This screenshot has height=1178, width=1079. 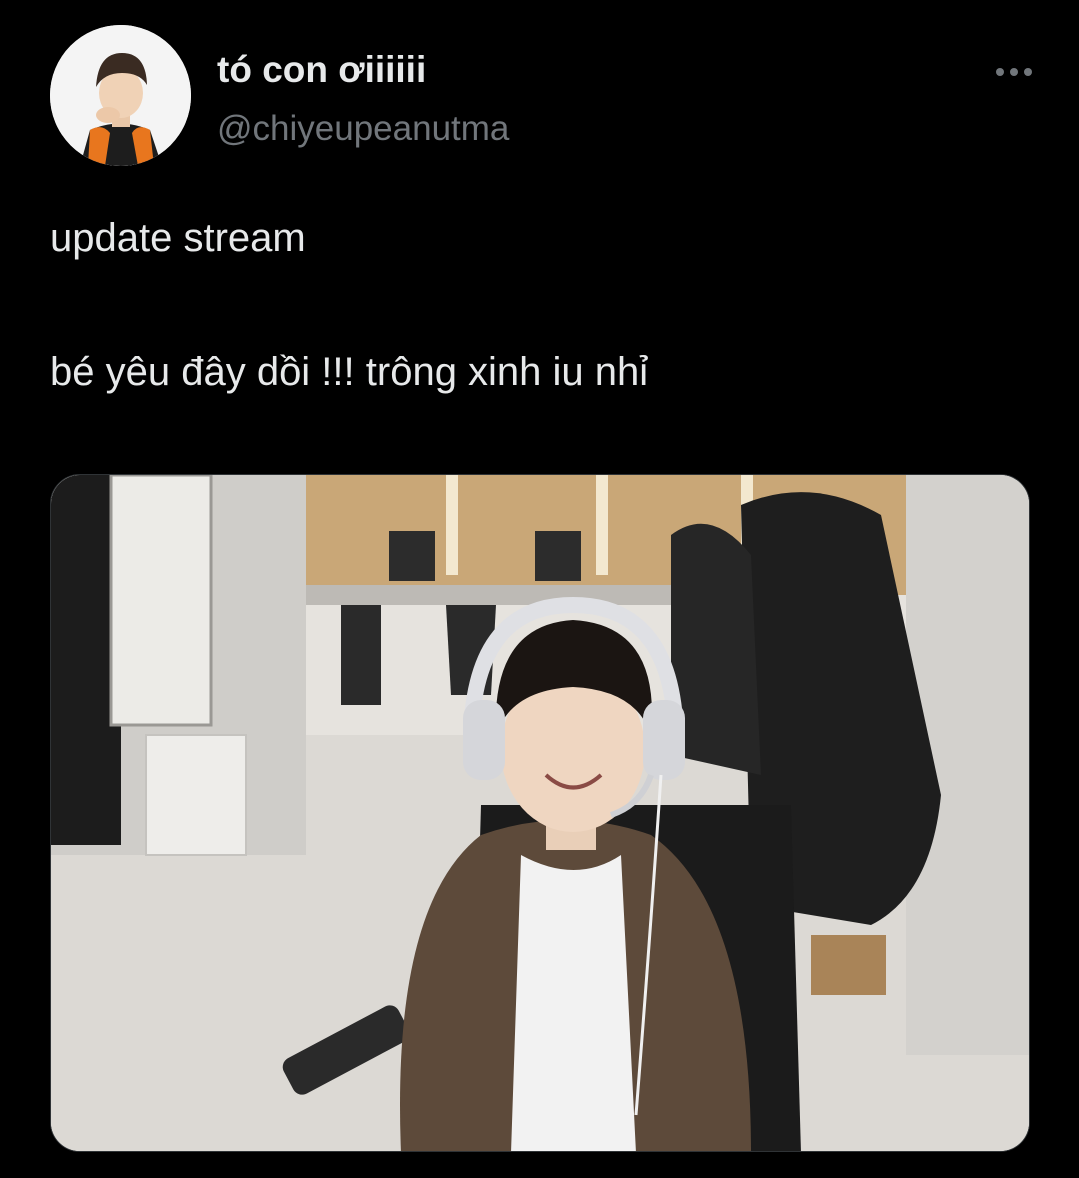 I want to click on more-horizontal-icon, so click(x=1014, y=72).